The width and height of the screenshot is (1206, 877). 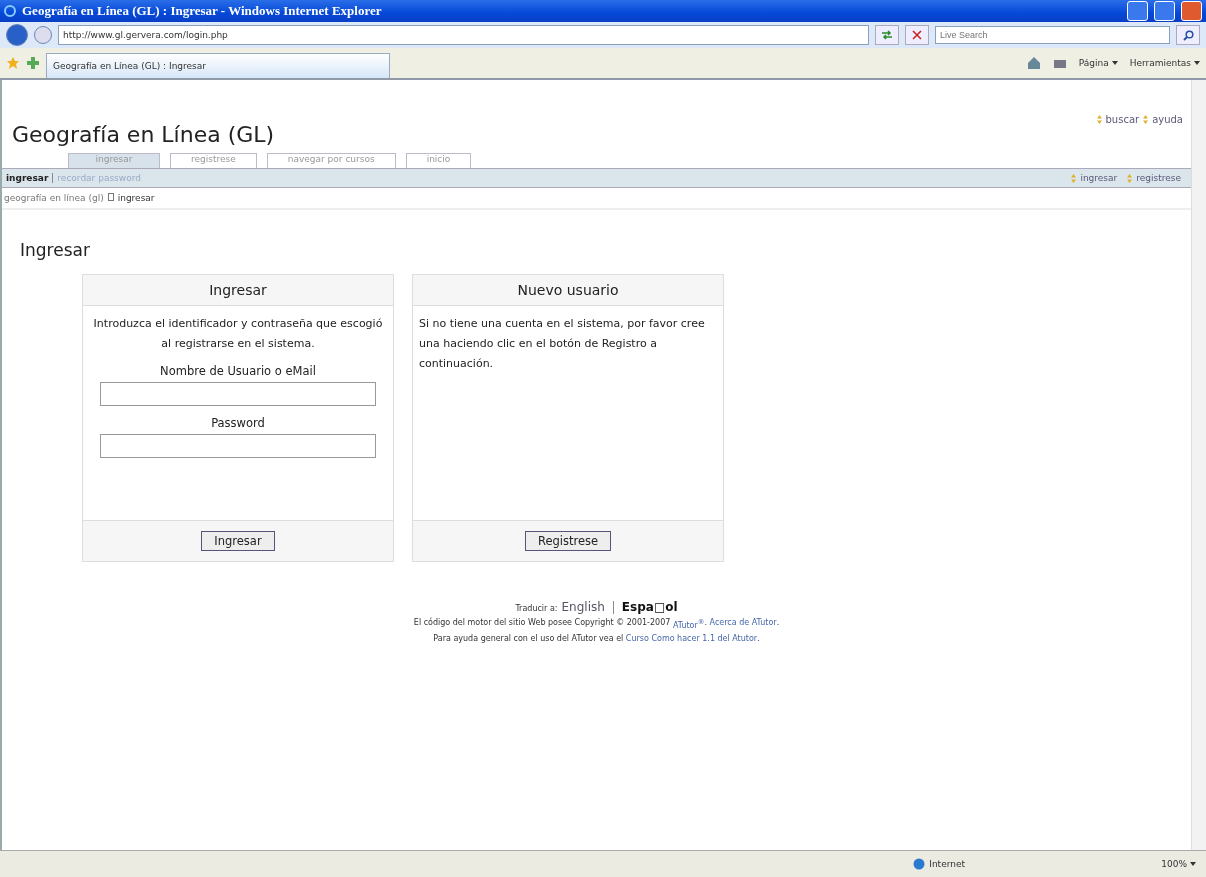 I want to click on panel-title: Nuevo usuario, so click(x=568, y=290).